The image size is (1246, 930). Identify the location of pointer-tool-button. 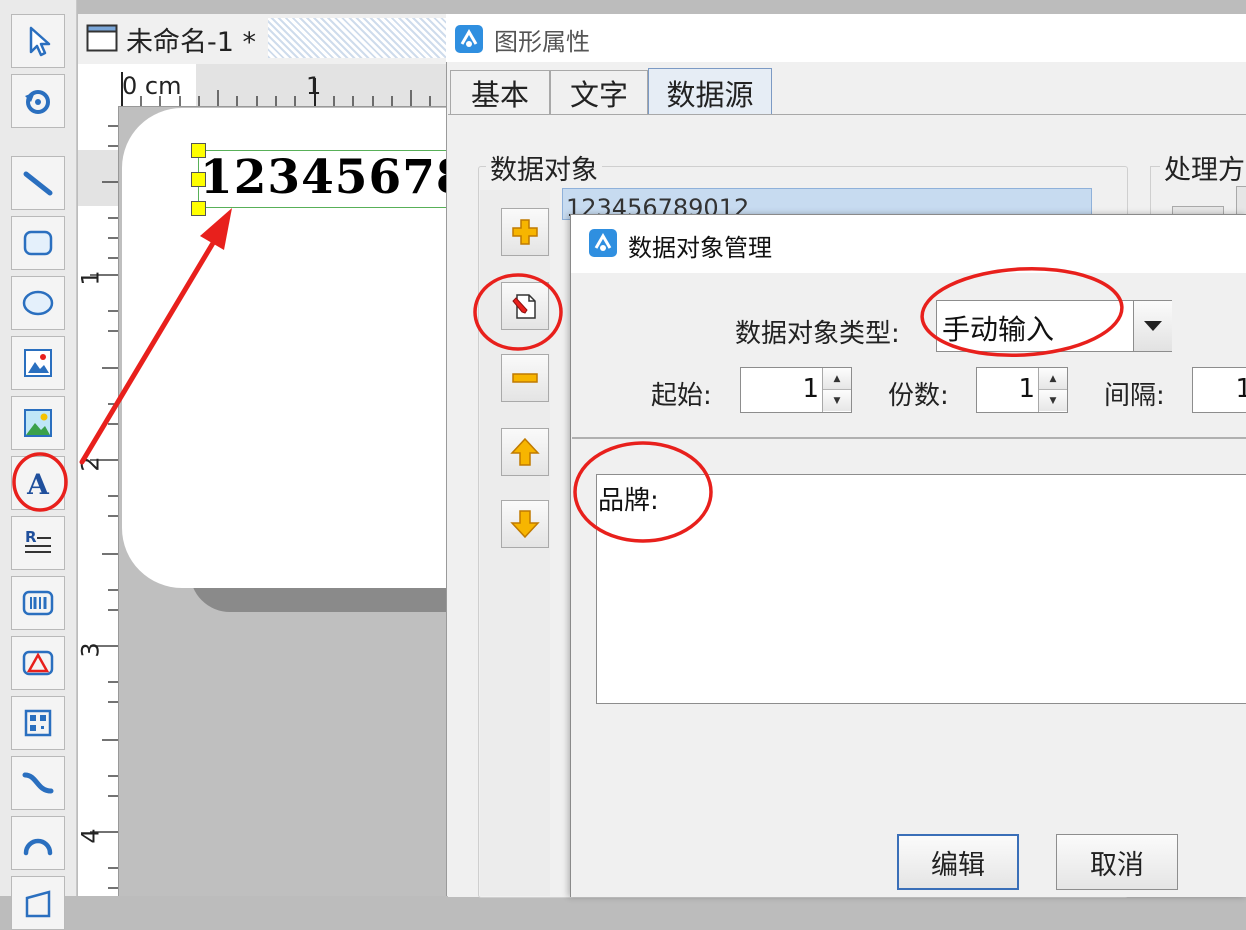
(38, 41).